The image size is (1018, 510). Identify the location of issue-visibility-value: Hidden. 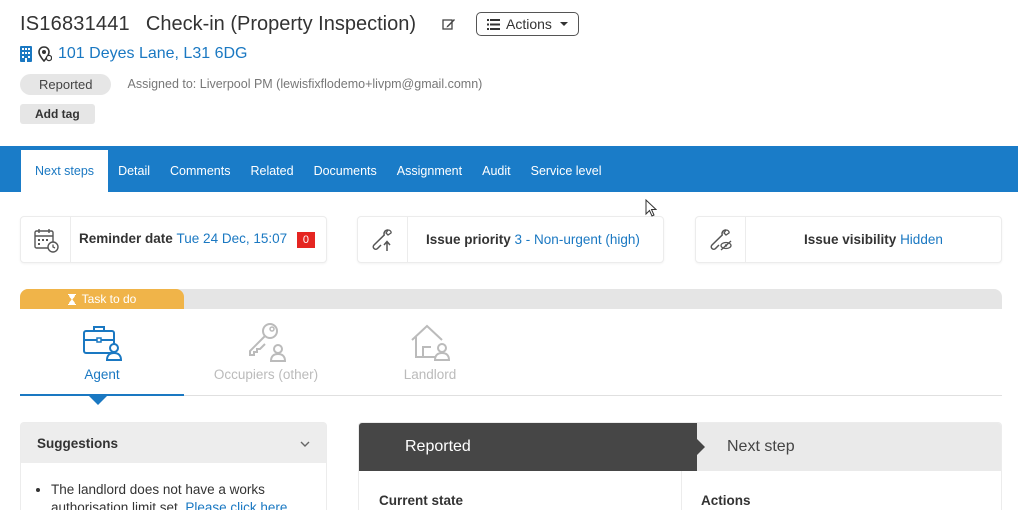
(921, 239).